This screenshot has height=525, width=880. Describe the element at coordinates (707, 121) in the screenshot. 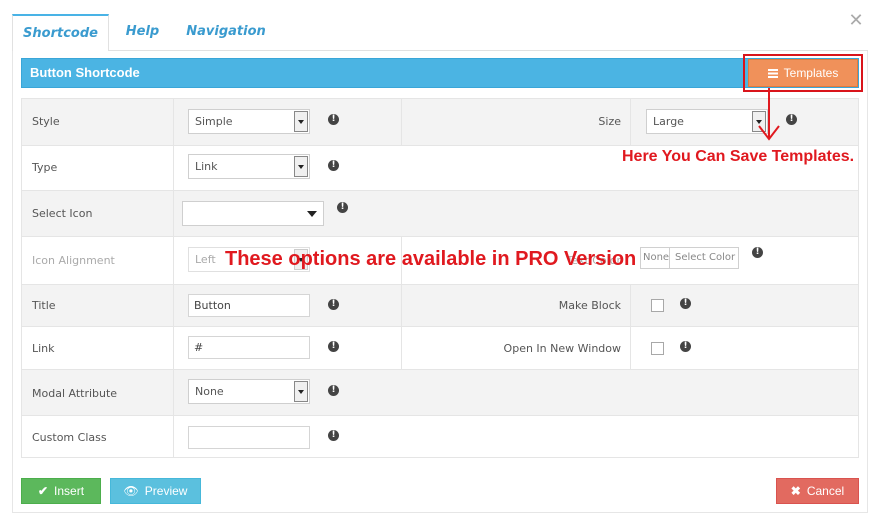

I see `size-select: Large` at that location.